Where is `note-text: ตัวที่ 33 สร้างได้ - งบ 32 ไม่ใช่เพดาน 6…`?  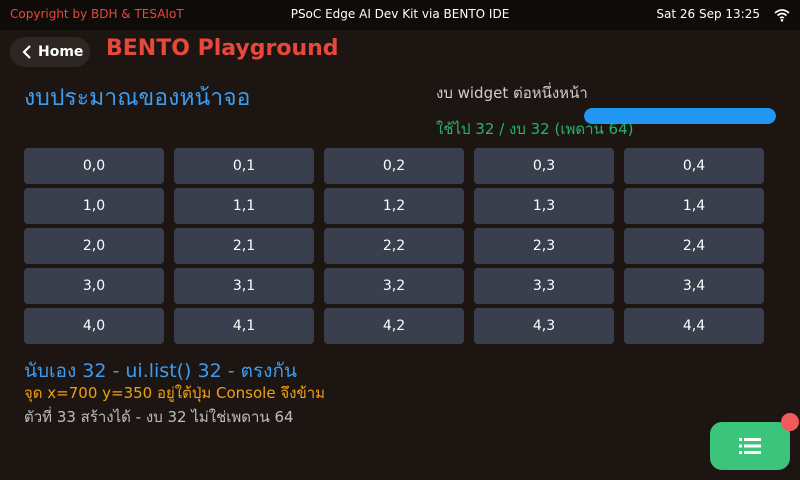
note-text: ตัวที่ 33 สร้างได้ - งบ 32 ไม่ใช่เพดาน 6… is located at coordinates (159, 417).